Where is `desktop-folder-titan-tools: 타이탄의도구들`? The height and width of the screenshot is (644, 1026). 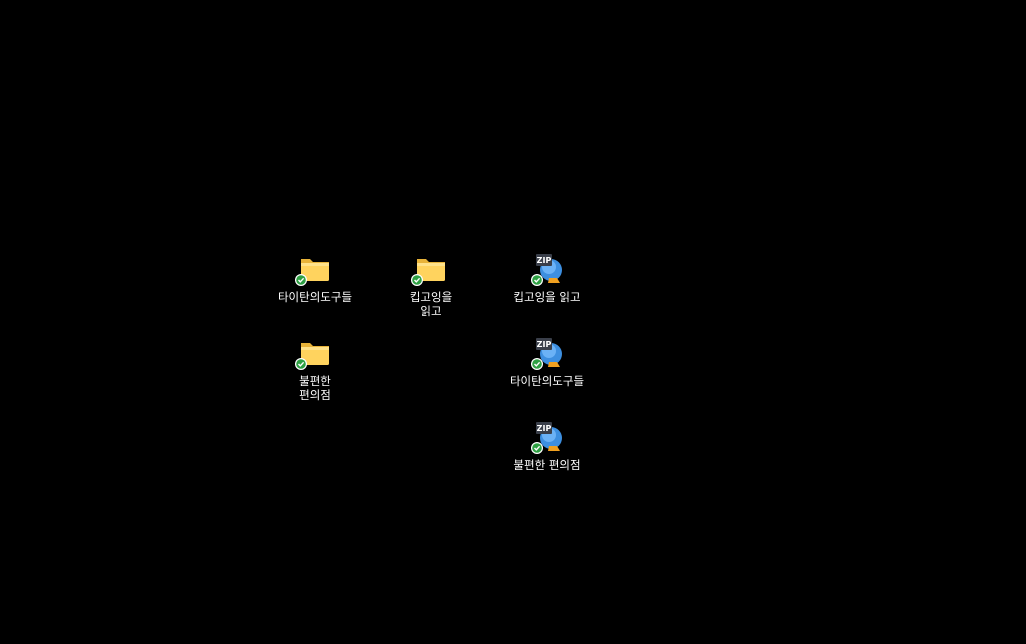 desktop-folder-titan-tools: 타이탄의도구들 is located at coordinates (315, 278).